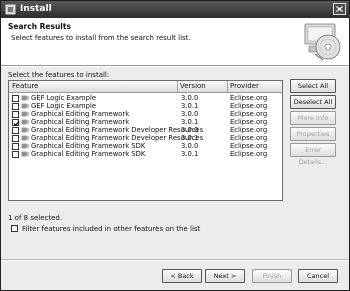 The image size is (350, 291). I want to click on close-button, so click(339, 9).